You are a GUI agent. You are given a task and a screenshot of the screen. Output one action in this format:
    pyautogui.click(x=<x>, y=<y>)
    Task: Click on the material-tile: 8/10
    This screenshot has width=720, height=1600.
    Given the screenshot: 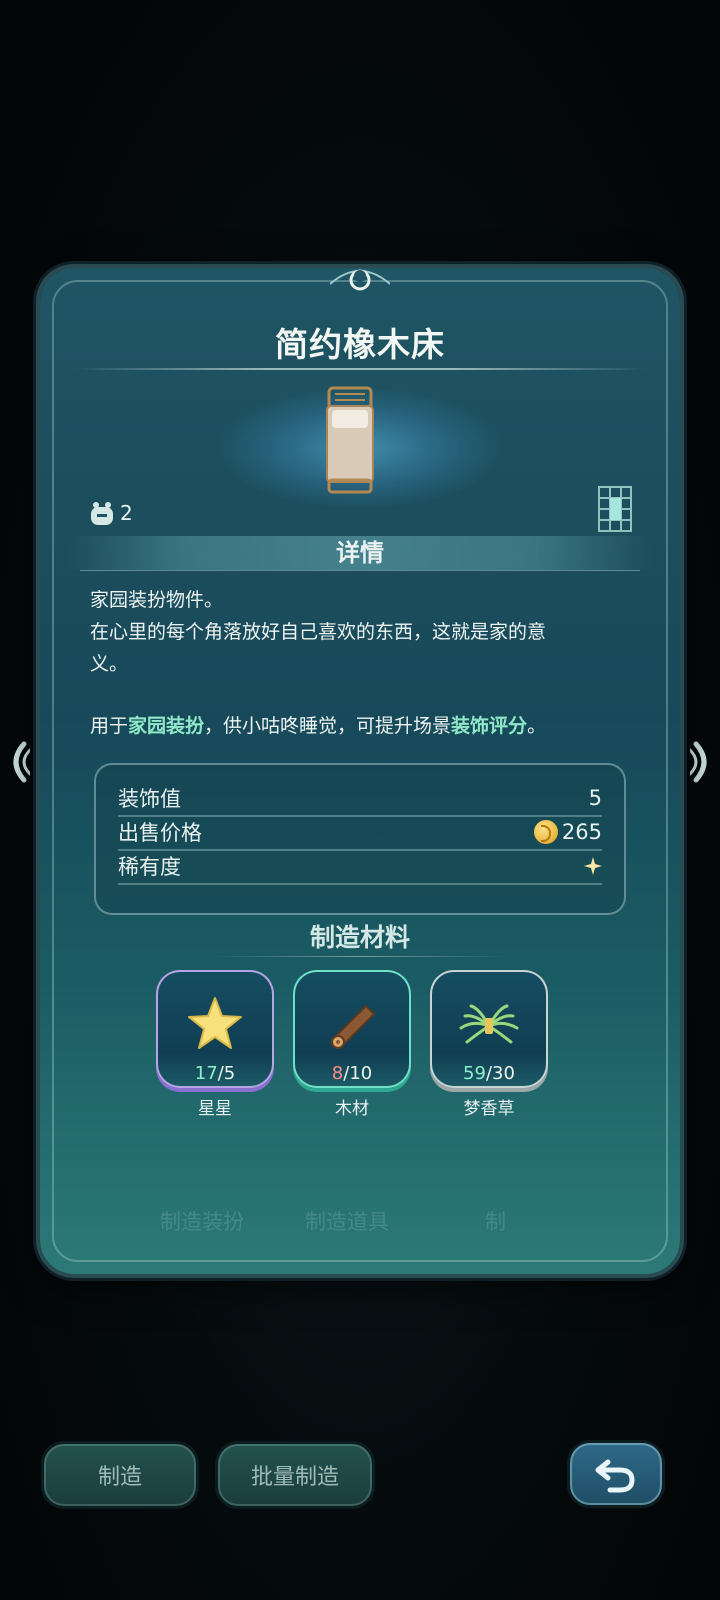 What is the action you would take?
    pyautogui.click(x=352, y=1029)
    